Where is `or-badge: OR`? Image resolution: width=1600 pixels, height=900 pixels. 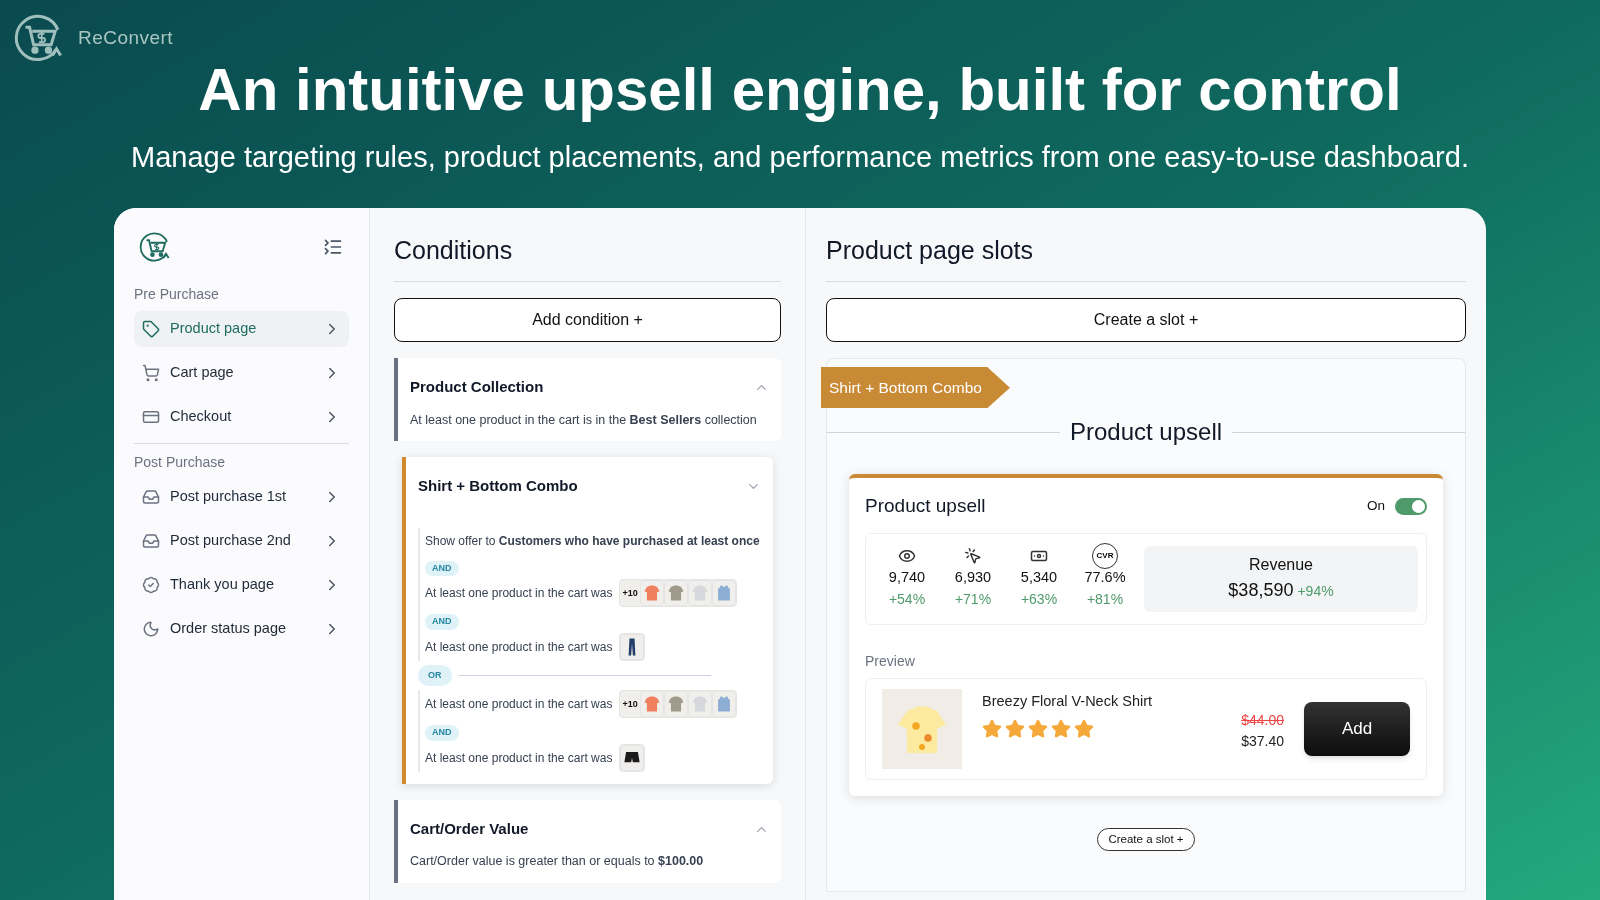
or-badge: OR is located at coordinates (435, 675).